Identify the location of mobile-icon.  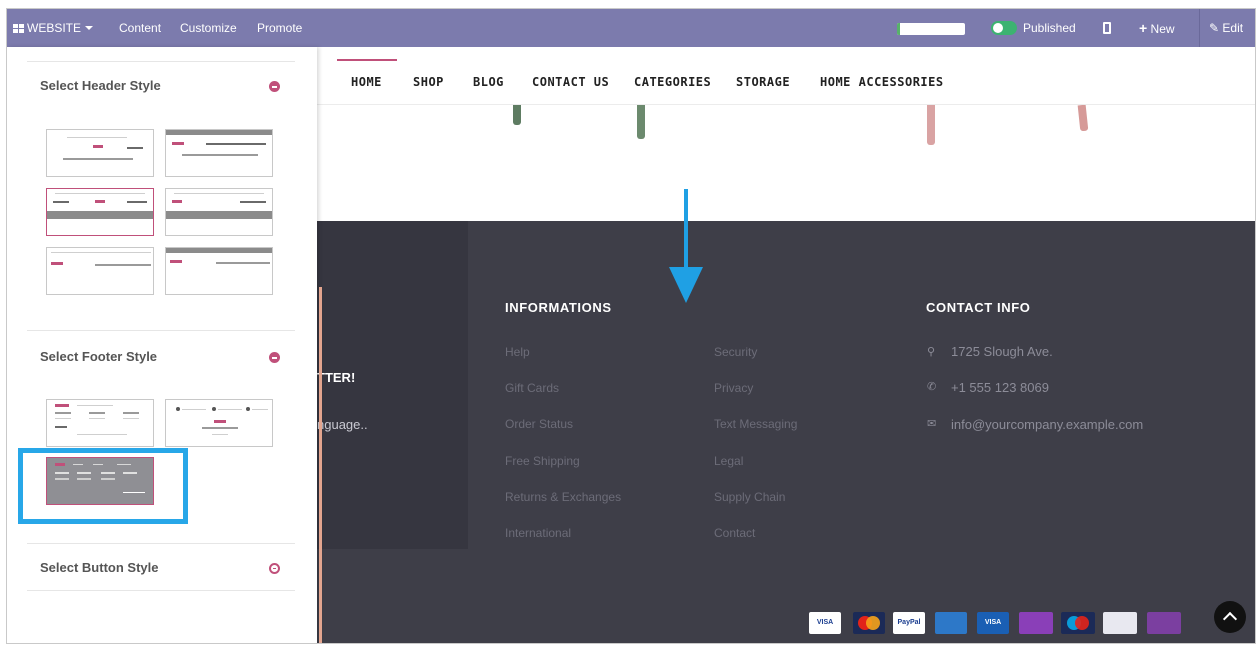
(1107, 28).